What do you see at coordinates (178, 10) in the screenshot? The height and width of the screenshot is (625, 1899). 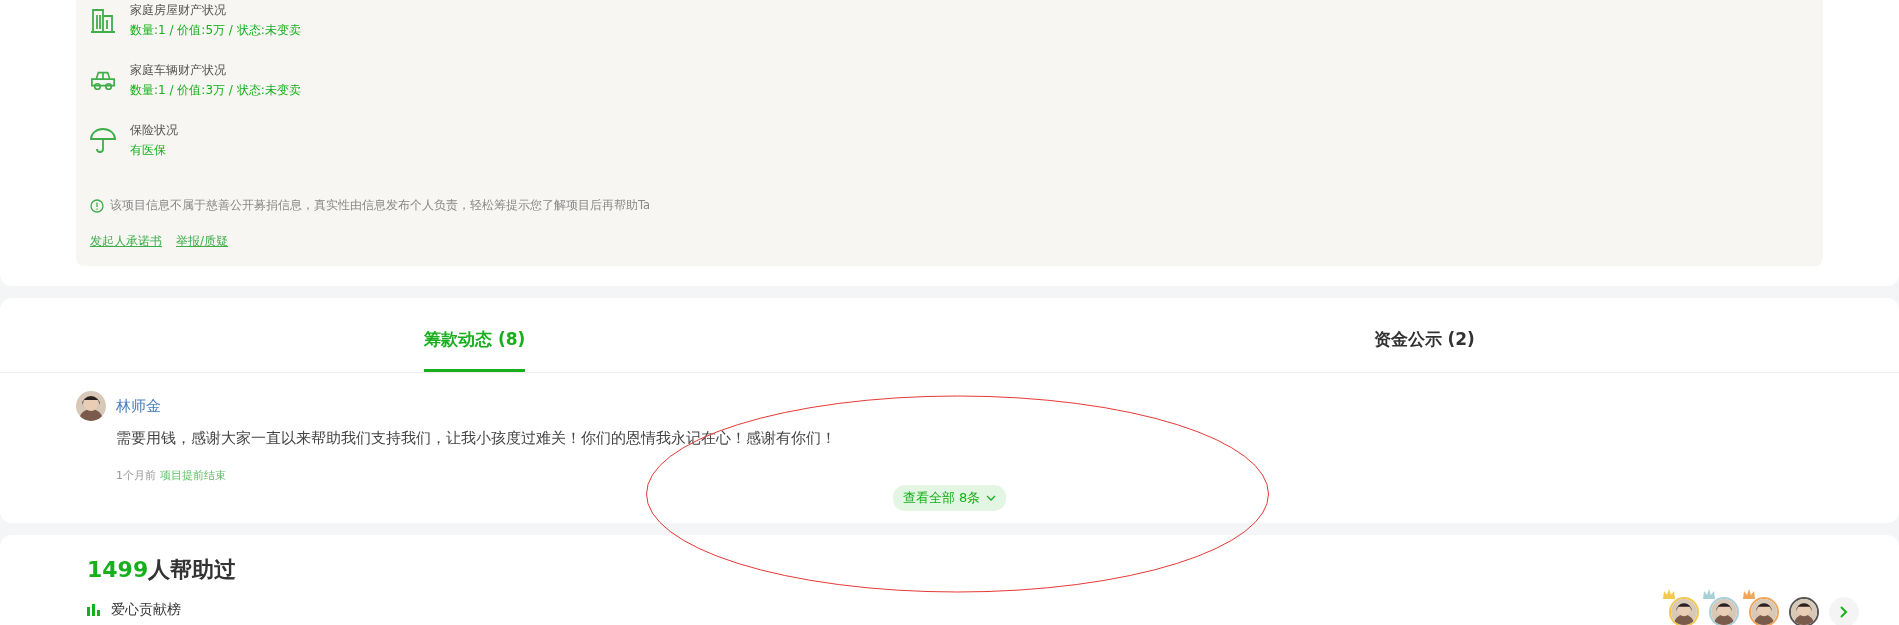 I see `asset-label: 家庭房屋财产状况` at bounding box center [178, 10].